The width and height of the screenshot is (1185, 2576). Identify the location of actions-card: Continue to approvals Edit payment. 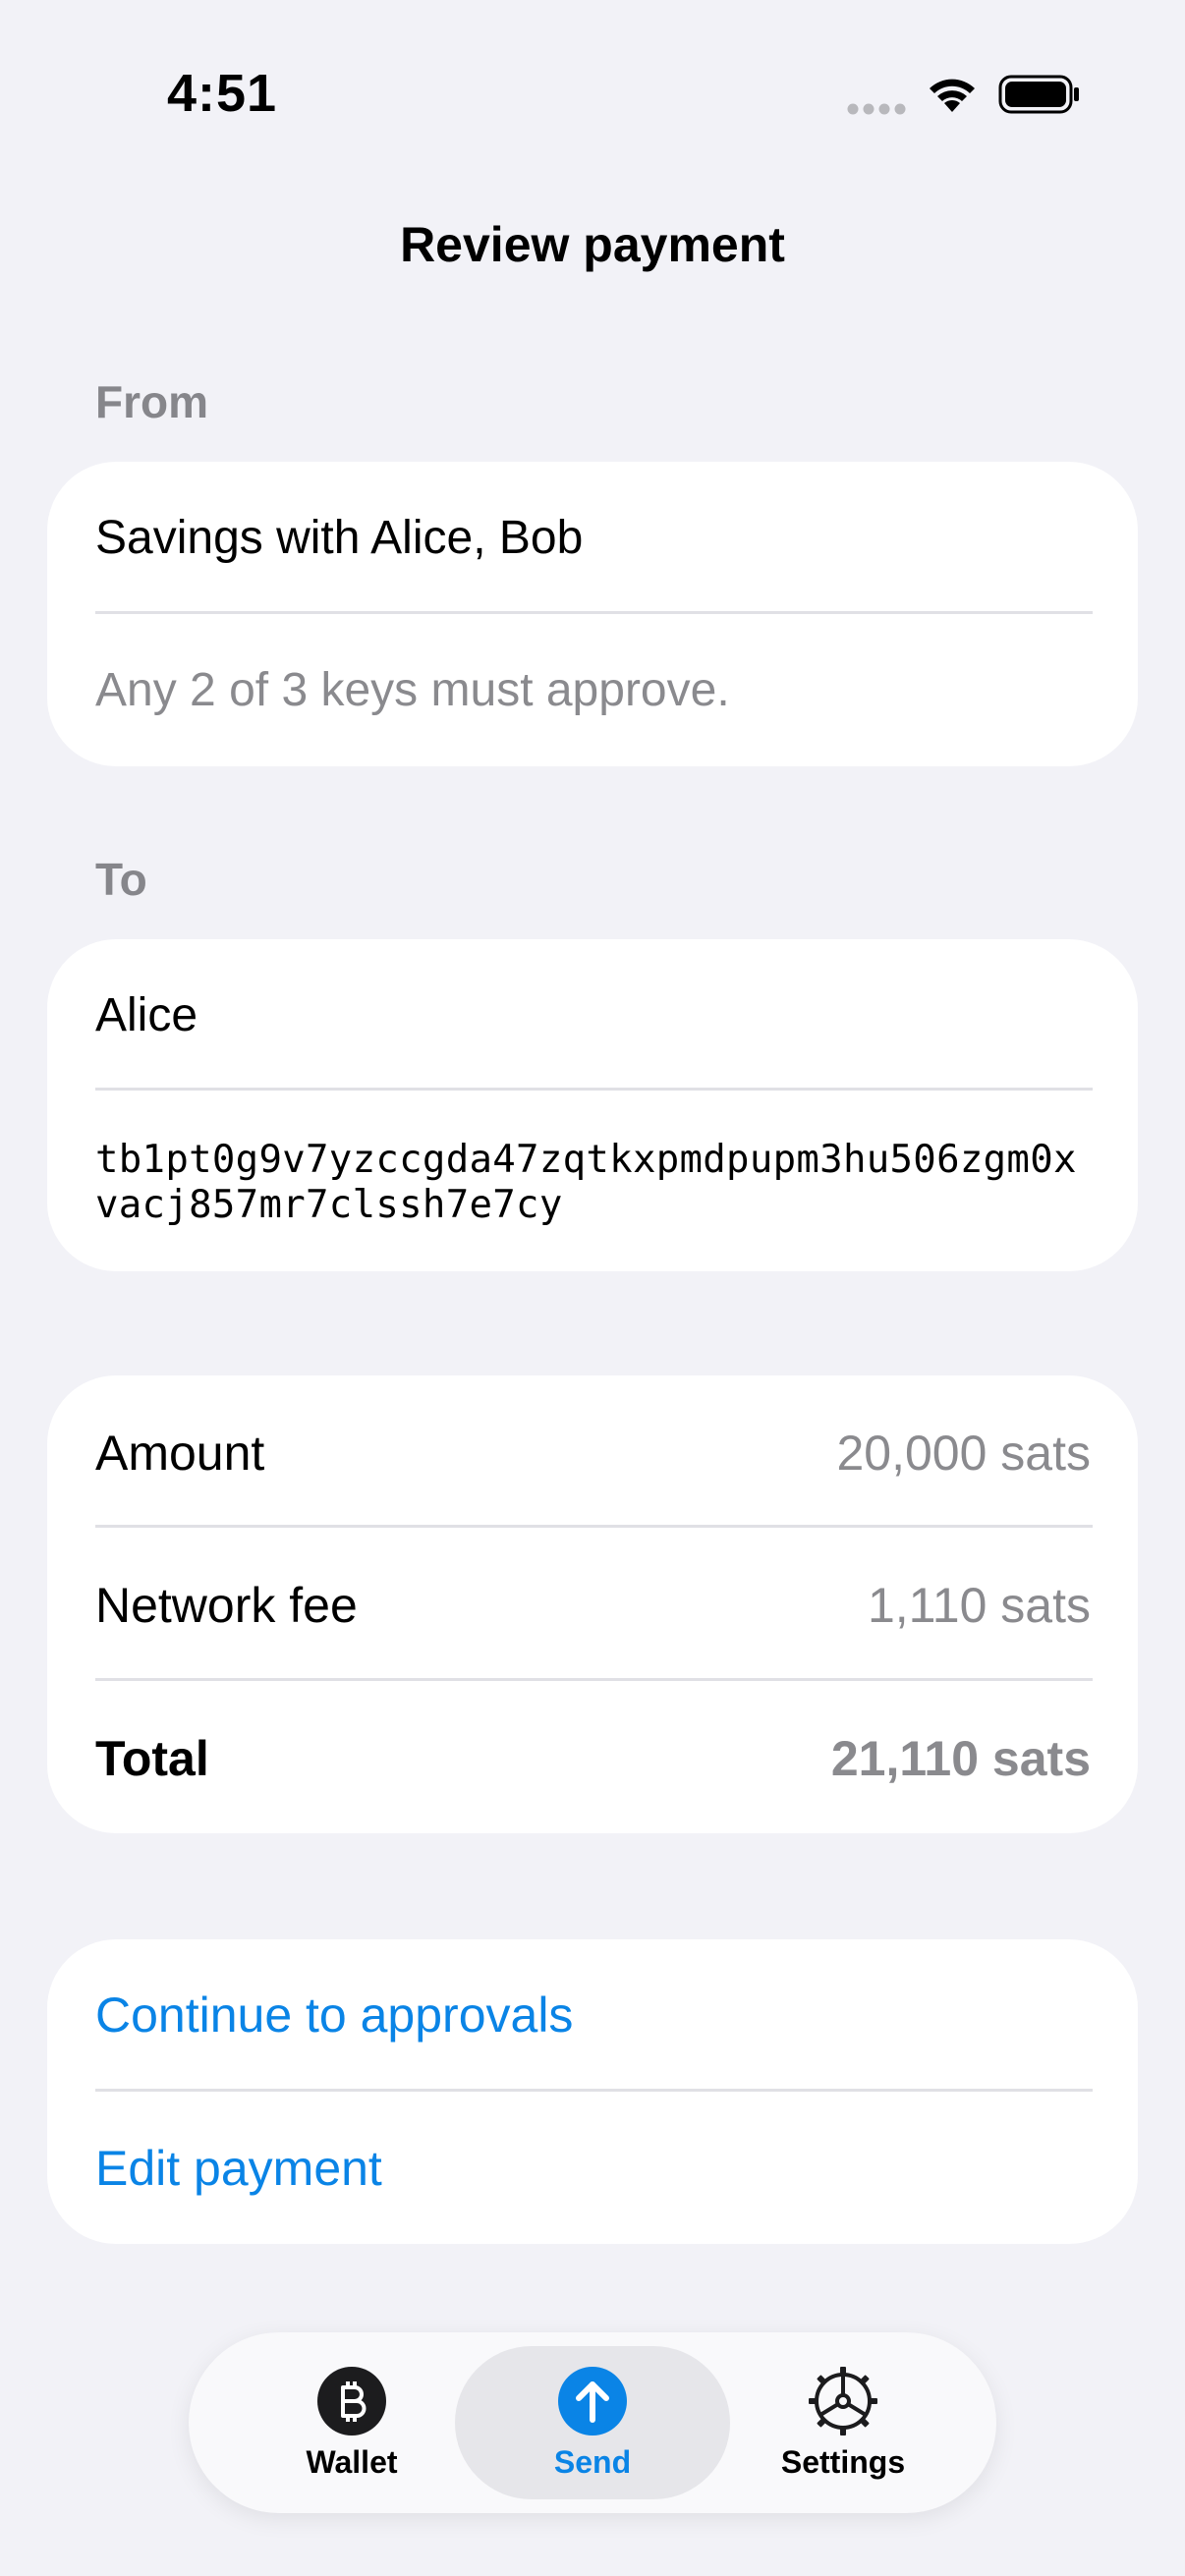
(592, 2091).